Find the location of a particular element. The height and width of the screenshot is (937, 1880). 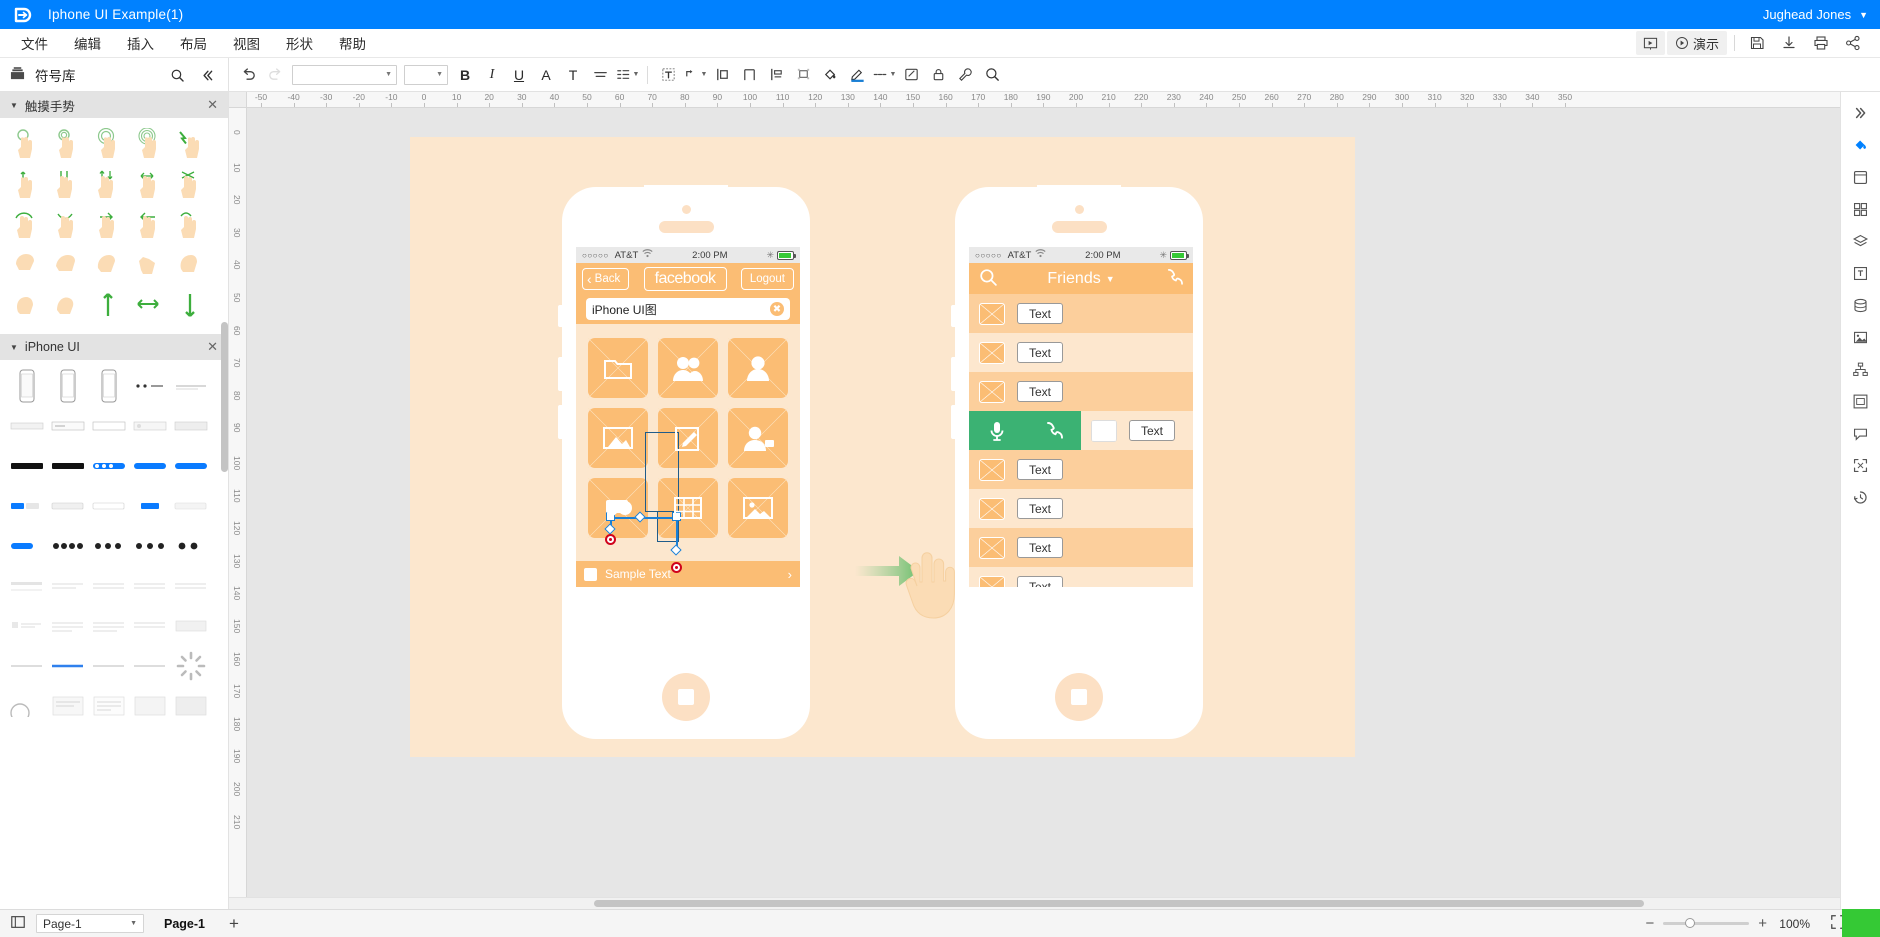

text-box-icon is located at coordinates (668, 75).